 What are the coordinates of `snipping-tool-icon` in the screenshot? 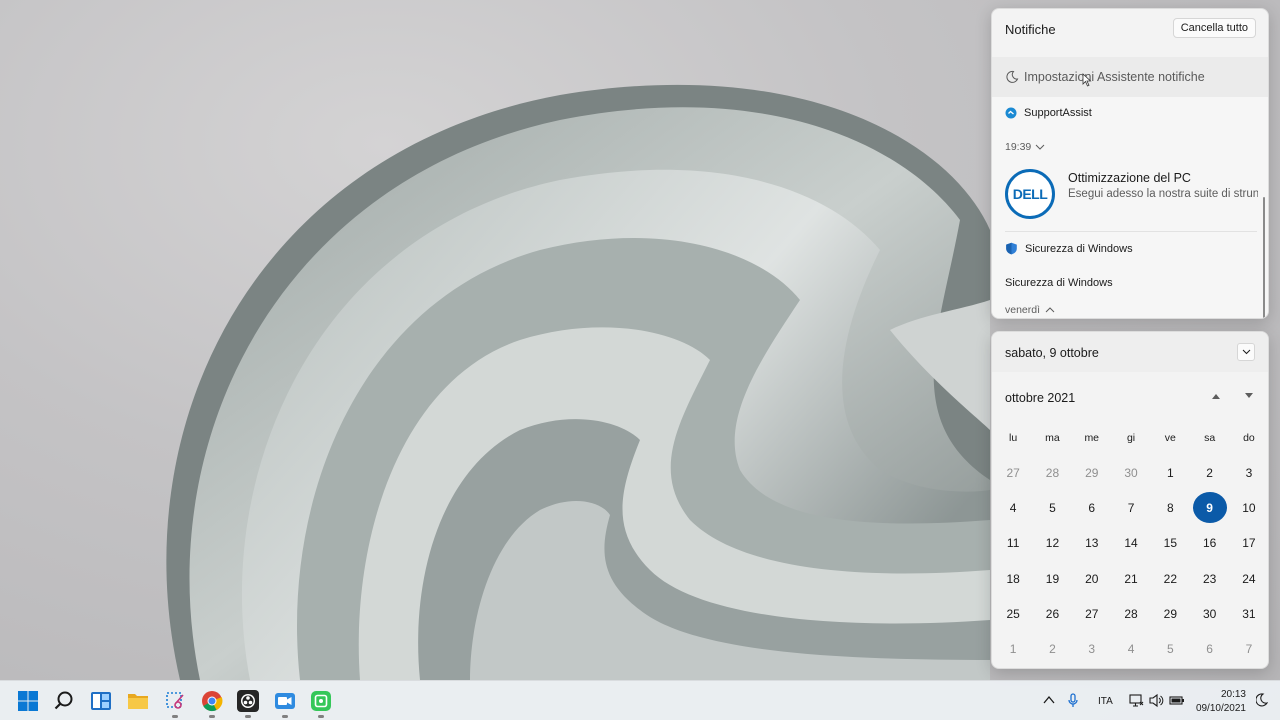 It's located at (175, 701).